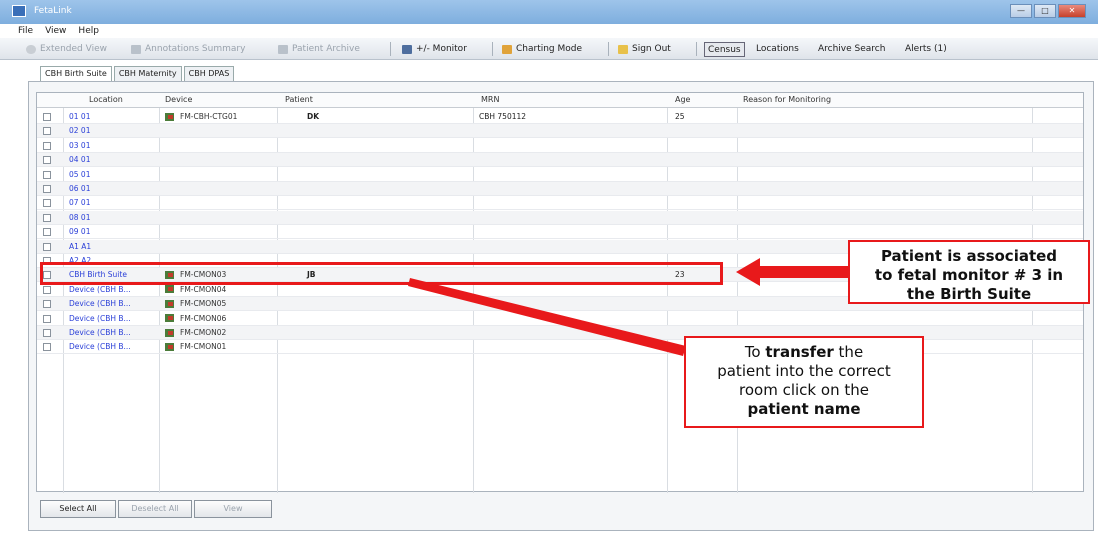 The width and height of the screenshot is (1098, 533). What do you see at coordinates (969, 275) in the screenshot?
I see `callout-line: to fetal monitor # 3 in` at bounding box center [969, 275].